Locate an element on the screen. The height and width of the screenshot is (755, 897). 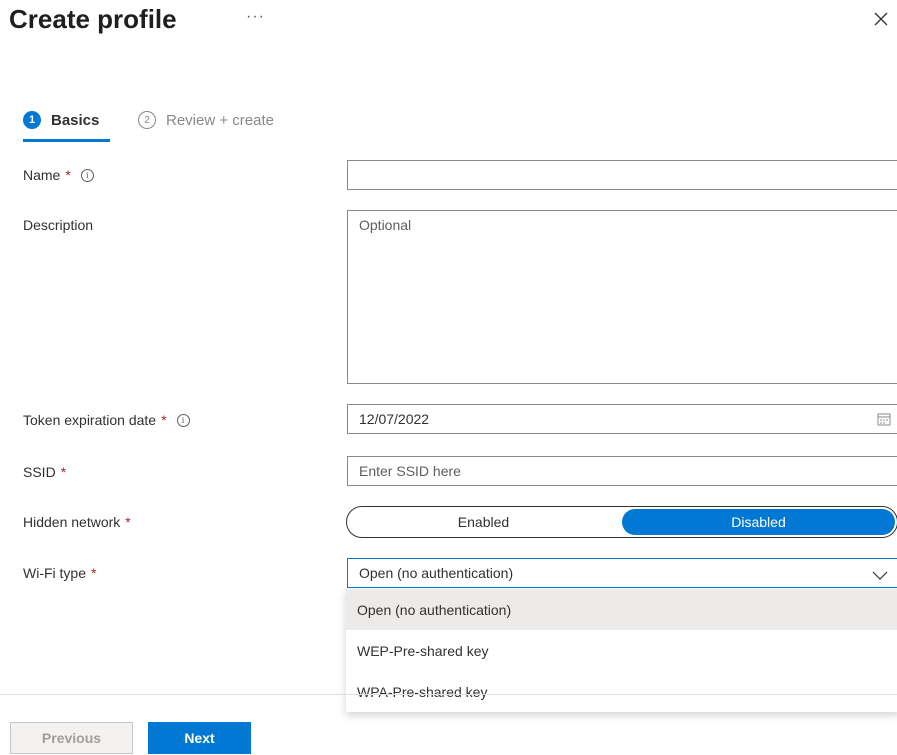
token-expiration-value: 12/07/2022 is located at coordinates (394, 419).